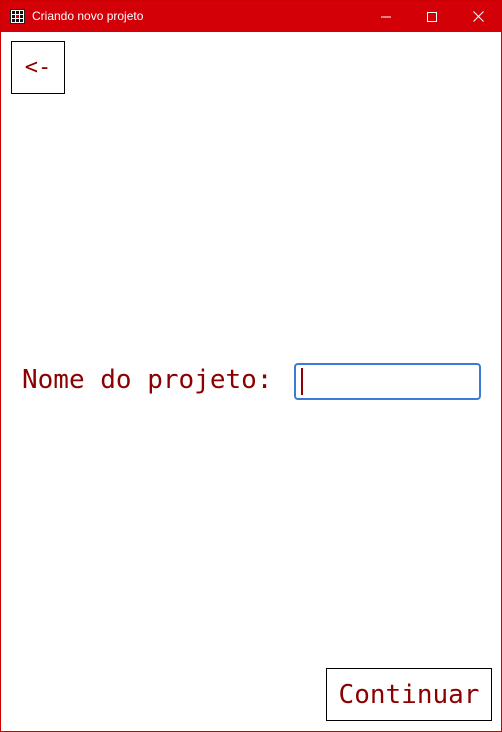 The width and height of the screenshot is (502, 732). Describe the element at coordinates (38, 67) in the screenshot. I see `back-button: <-` at that location.